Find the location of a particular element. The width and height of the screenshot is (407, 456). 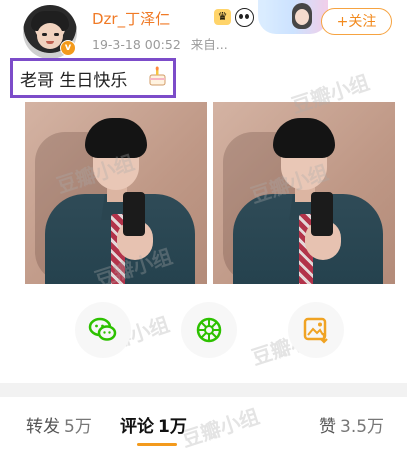

username: Dzr_丁泽仁 is located at coordinates (131, 18).